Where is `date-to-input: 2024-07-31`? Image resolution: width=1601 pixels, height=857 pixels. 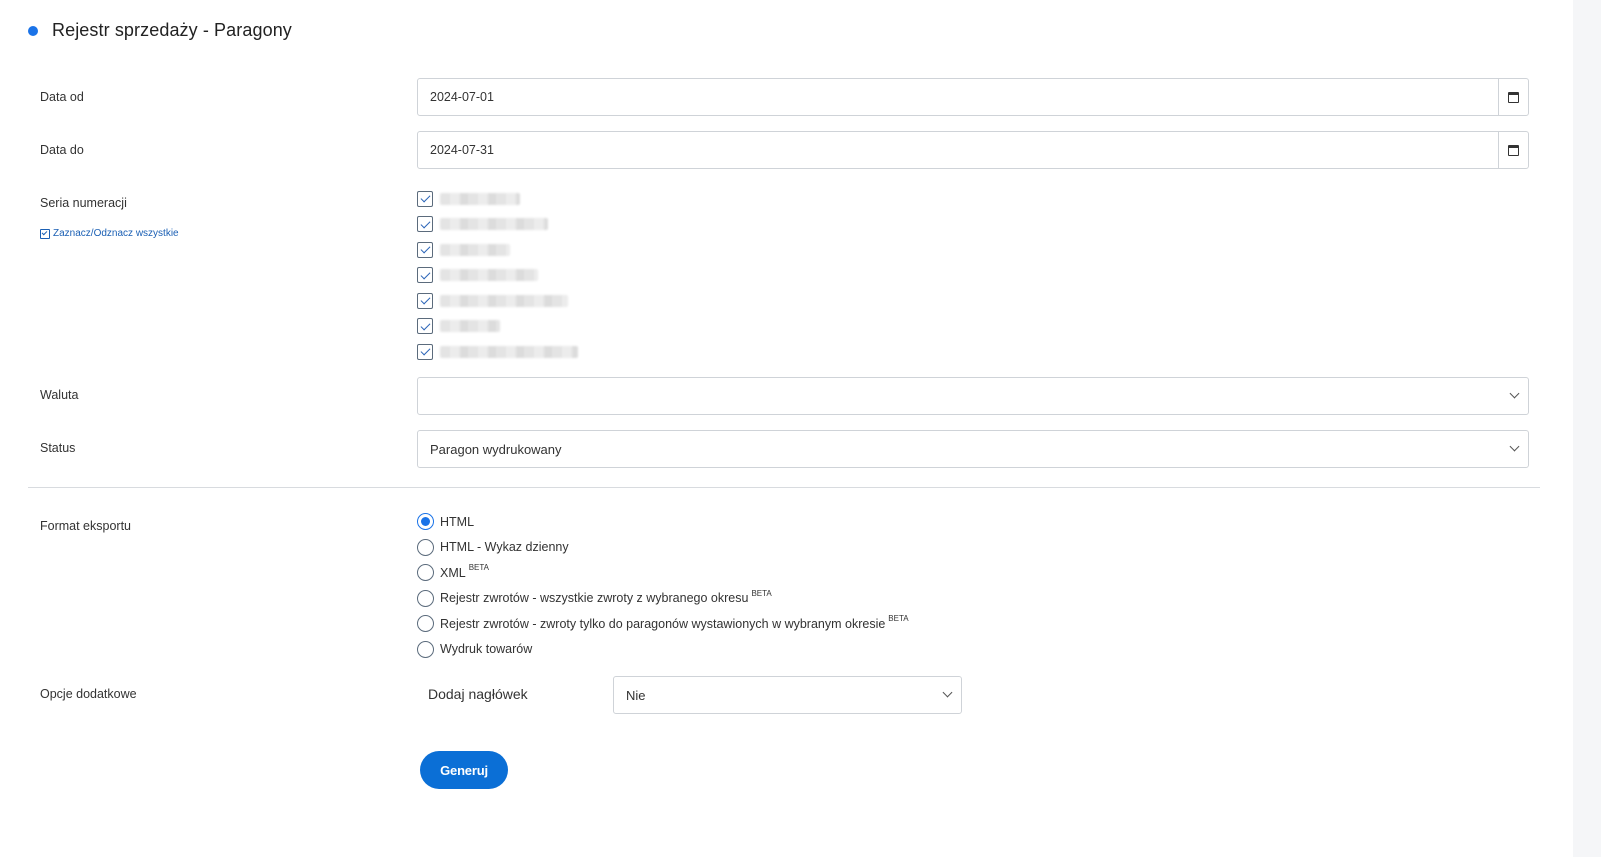 date-to-input: 2024-07-31 is located at coordinates (973, 150).